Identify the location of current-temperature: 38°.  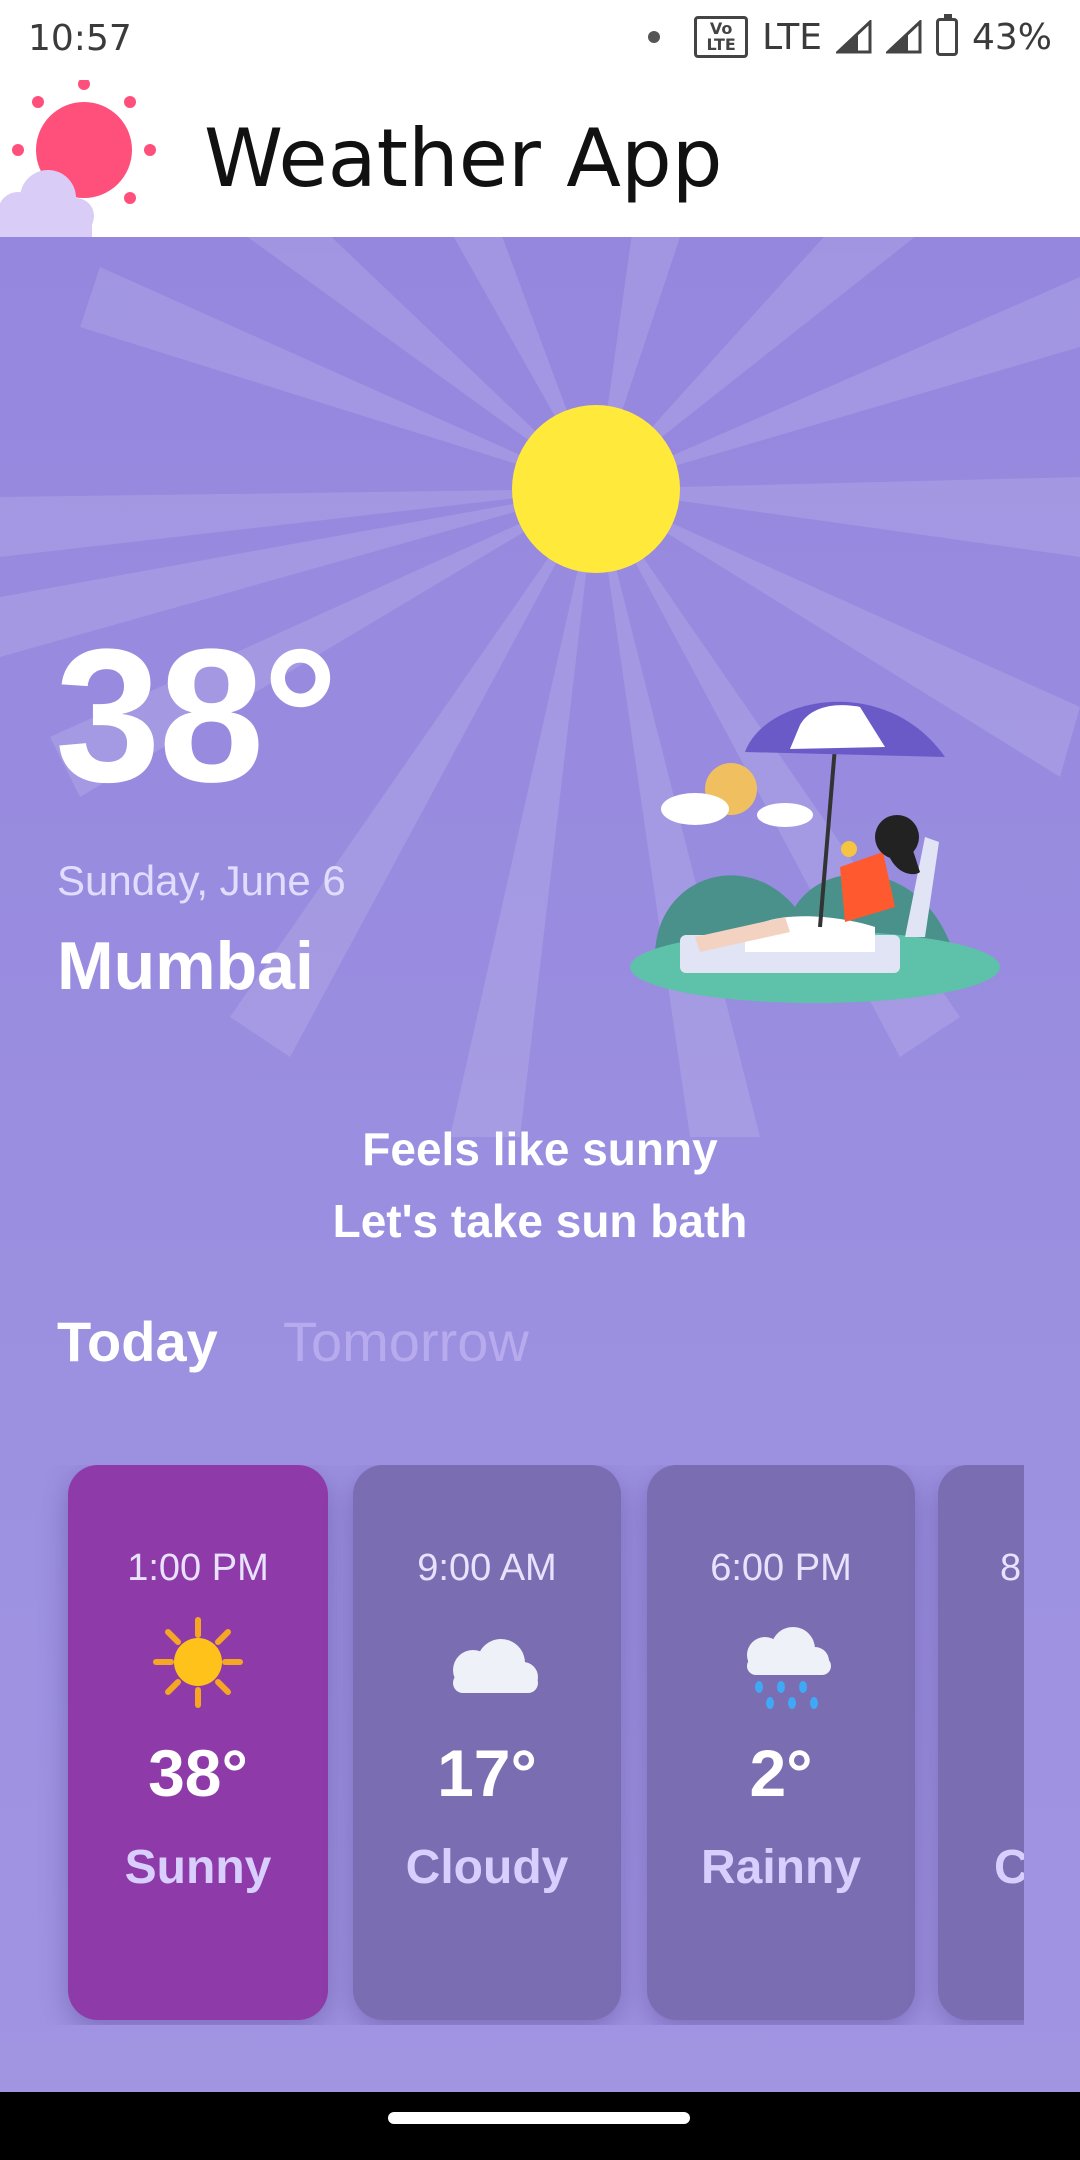
(196, 716).